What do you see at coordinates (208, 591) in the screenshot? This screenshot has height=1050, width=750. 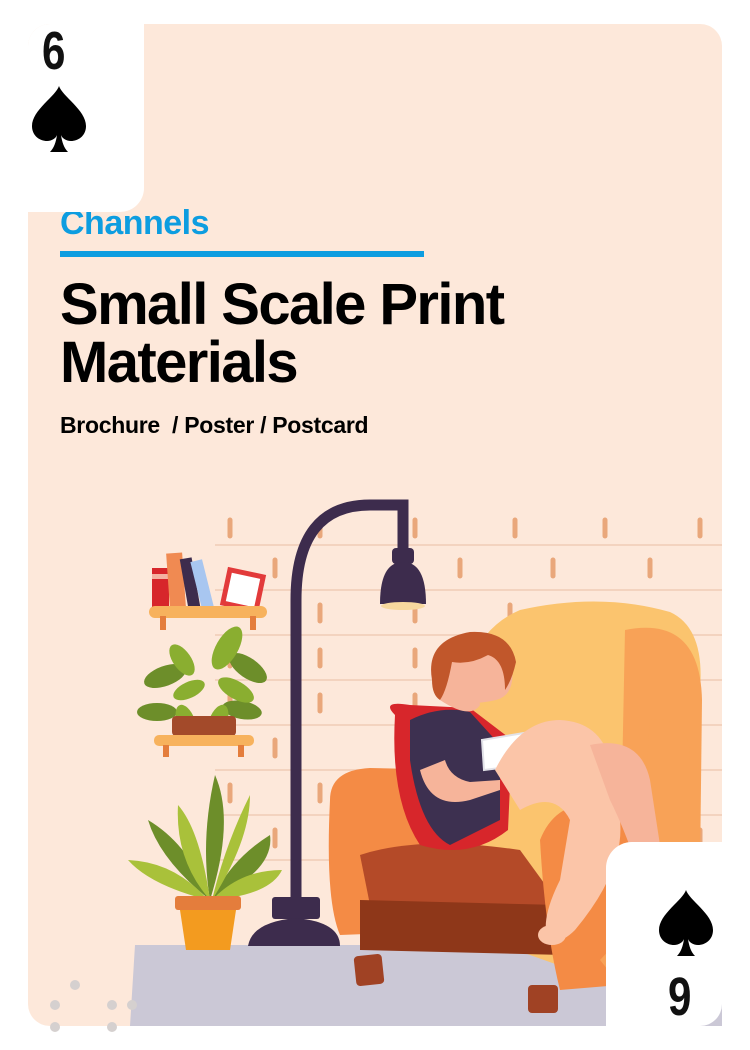 I see `bookshelf-icon` at bounding box center [208, 591].